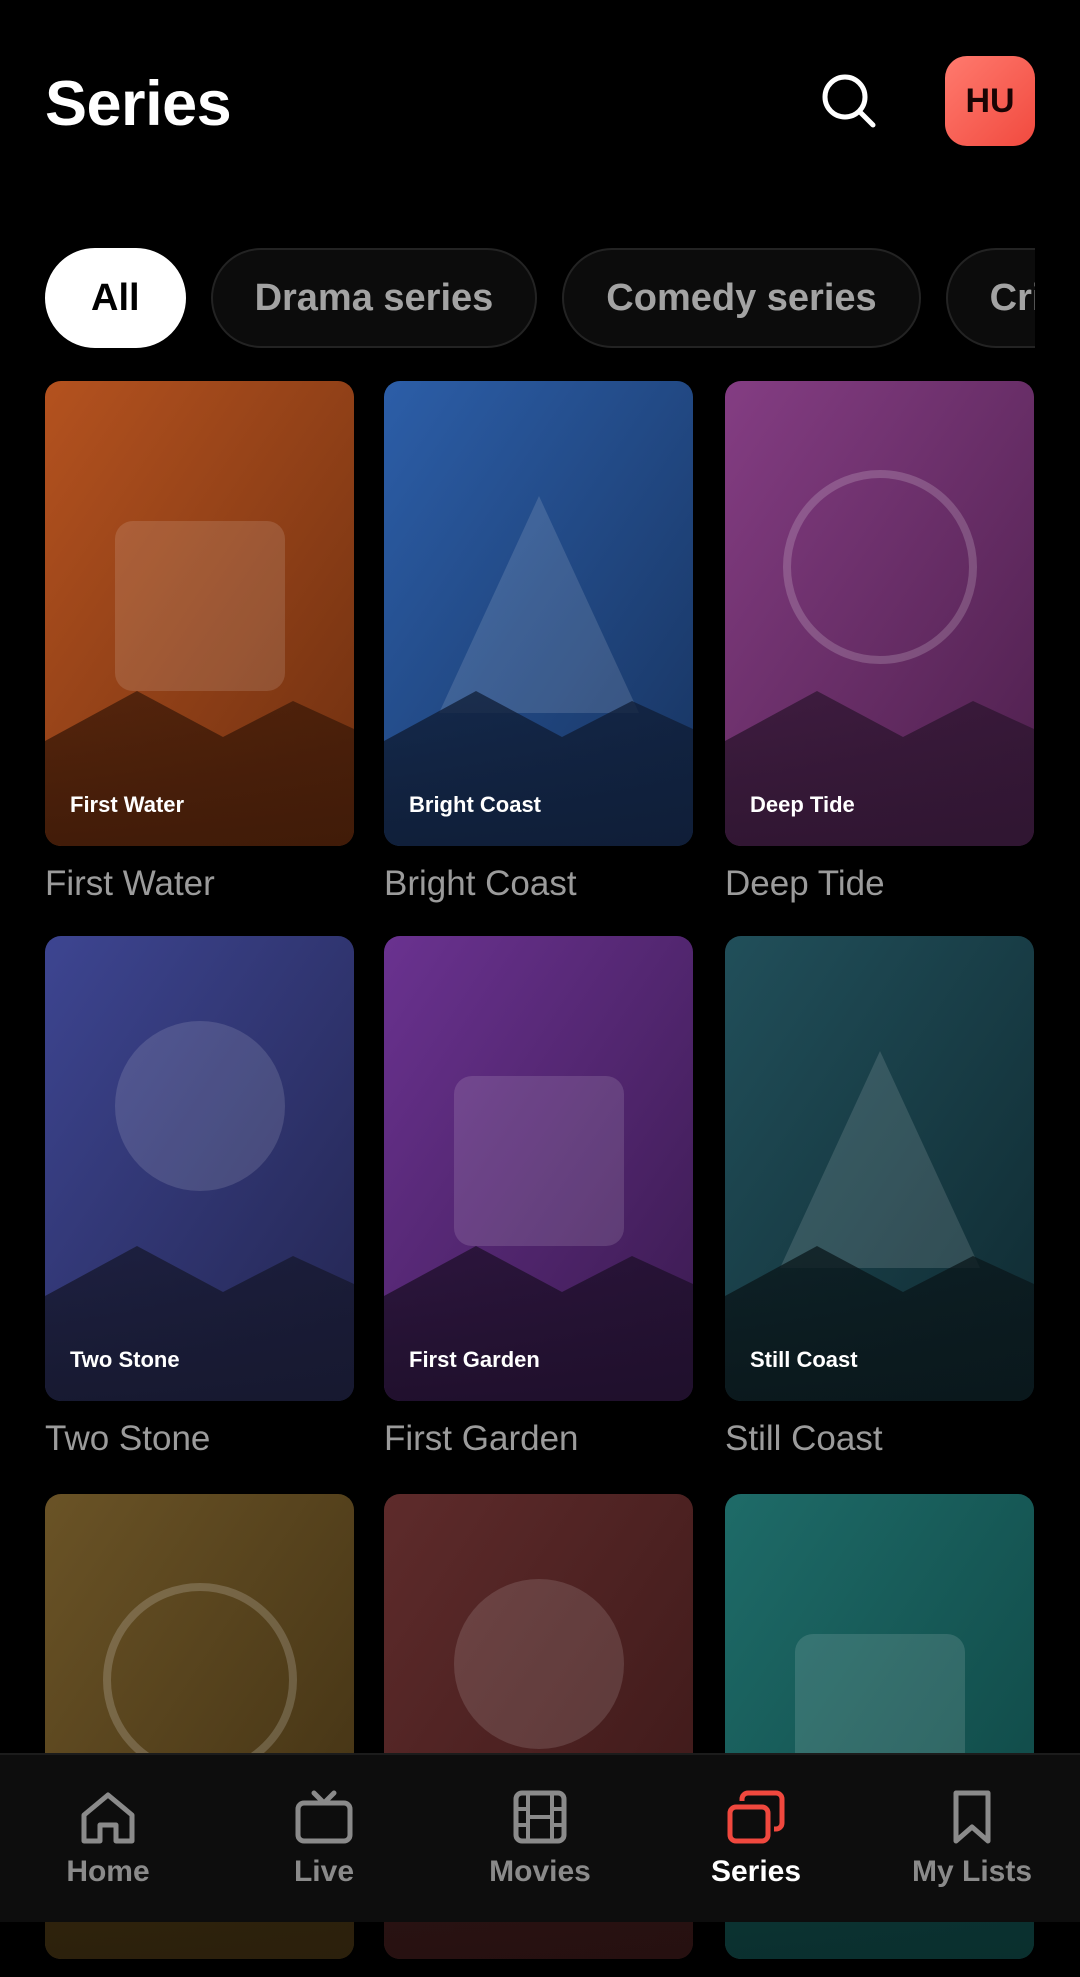  What do you see at coordinates (972, 1871) in the screenshot?
I see `tab-label: My Lists` at bounding box center [972, 1871].